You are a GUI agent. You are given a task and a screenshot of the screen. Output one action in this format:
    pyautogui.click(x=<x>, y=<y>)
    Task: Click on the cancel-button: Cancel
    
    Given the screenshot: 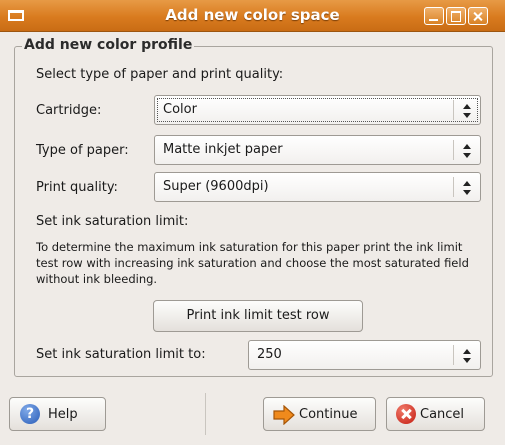 What is the action you would take?
    pyautogui.click(x=435, y=414)
    